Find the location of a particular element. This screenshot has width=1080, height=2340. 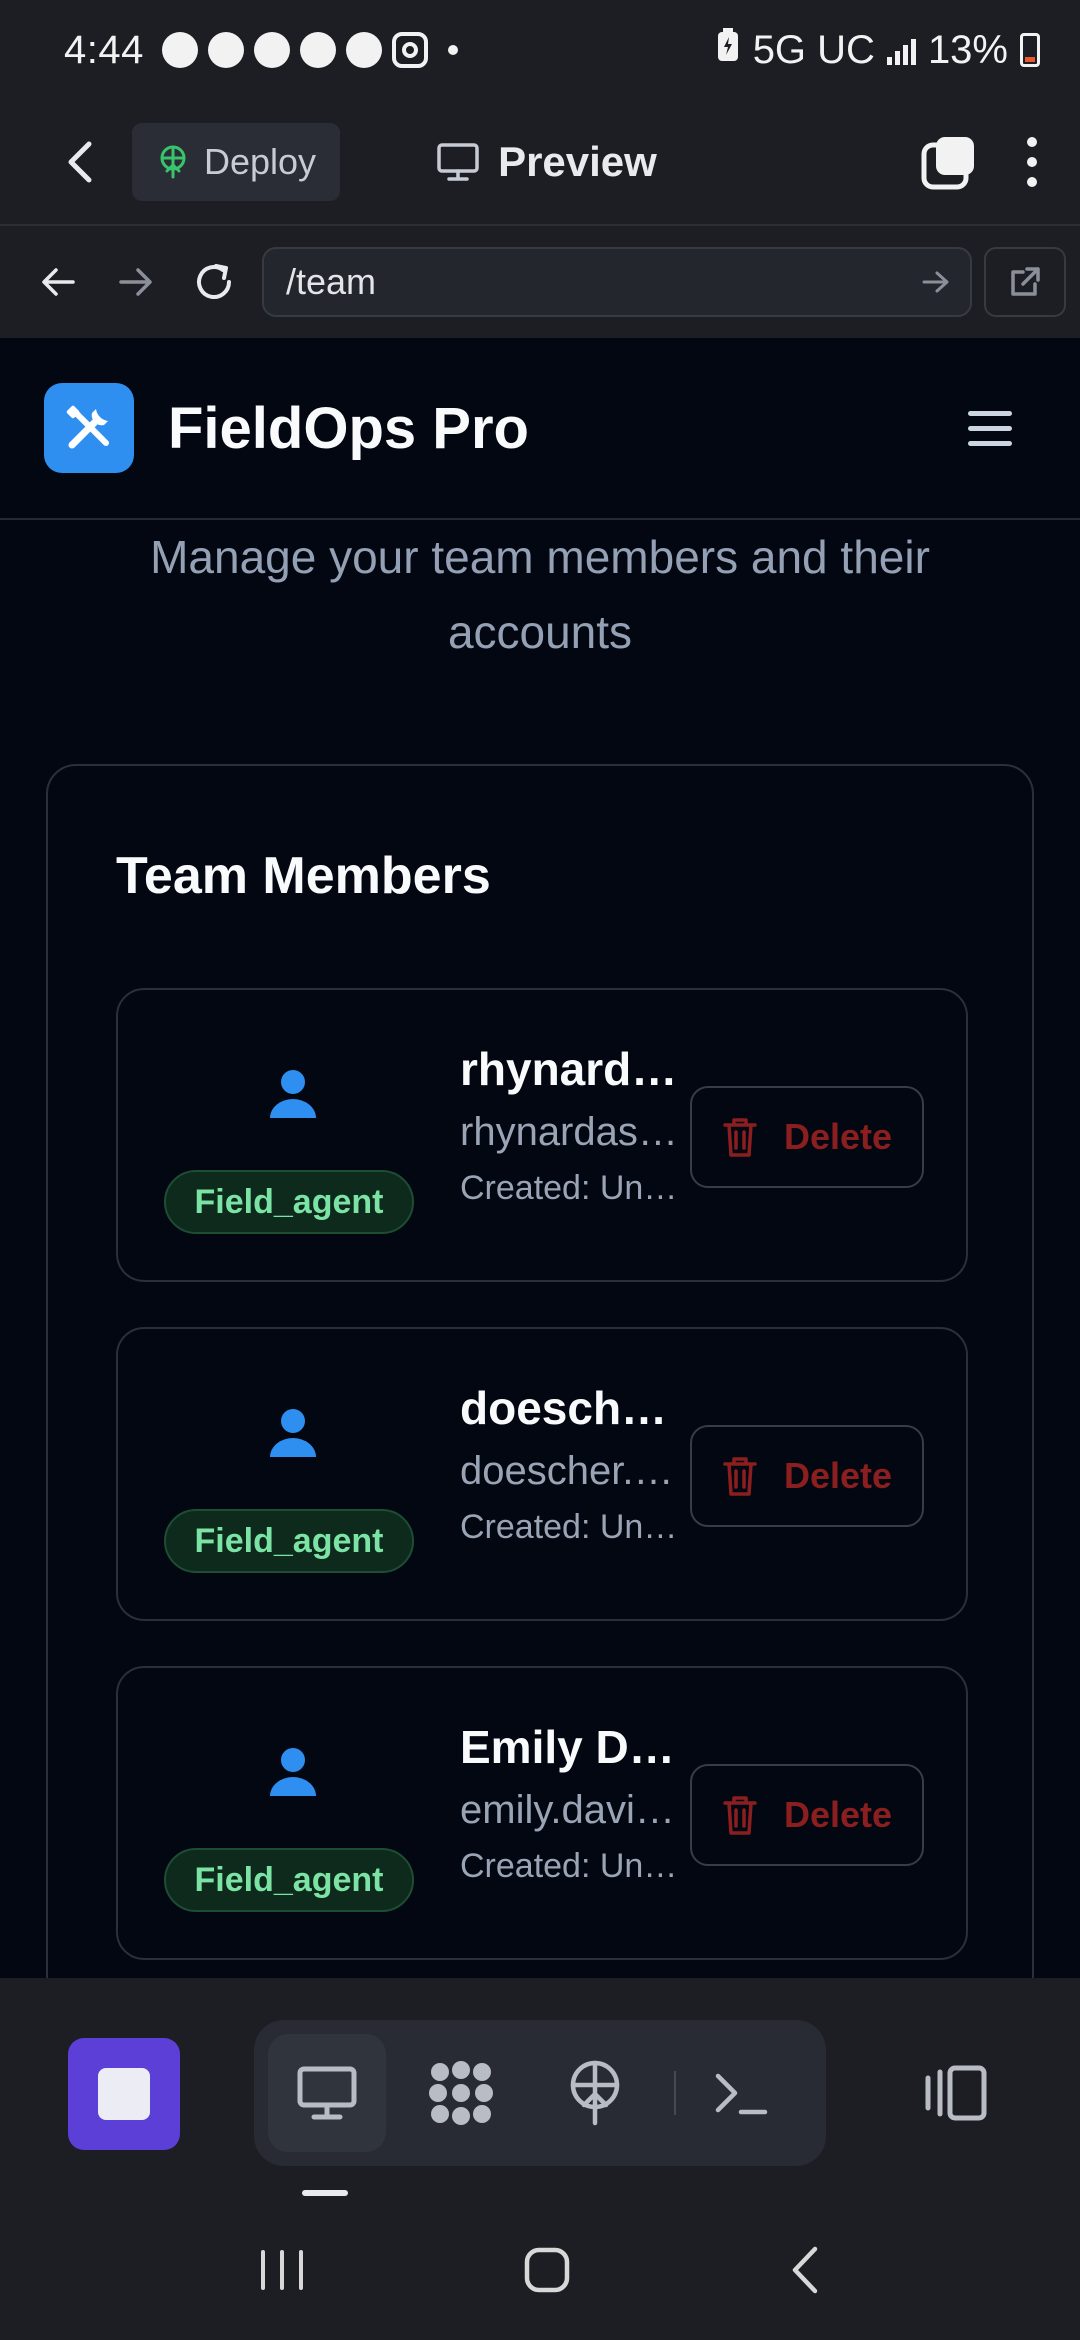

ide-toolbar is located at coordinates (540, 2089).